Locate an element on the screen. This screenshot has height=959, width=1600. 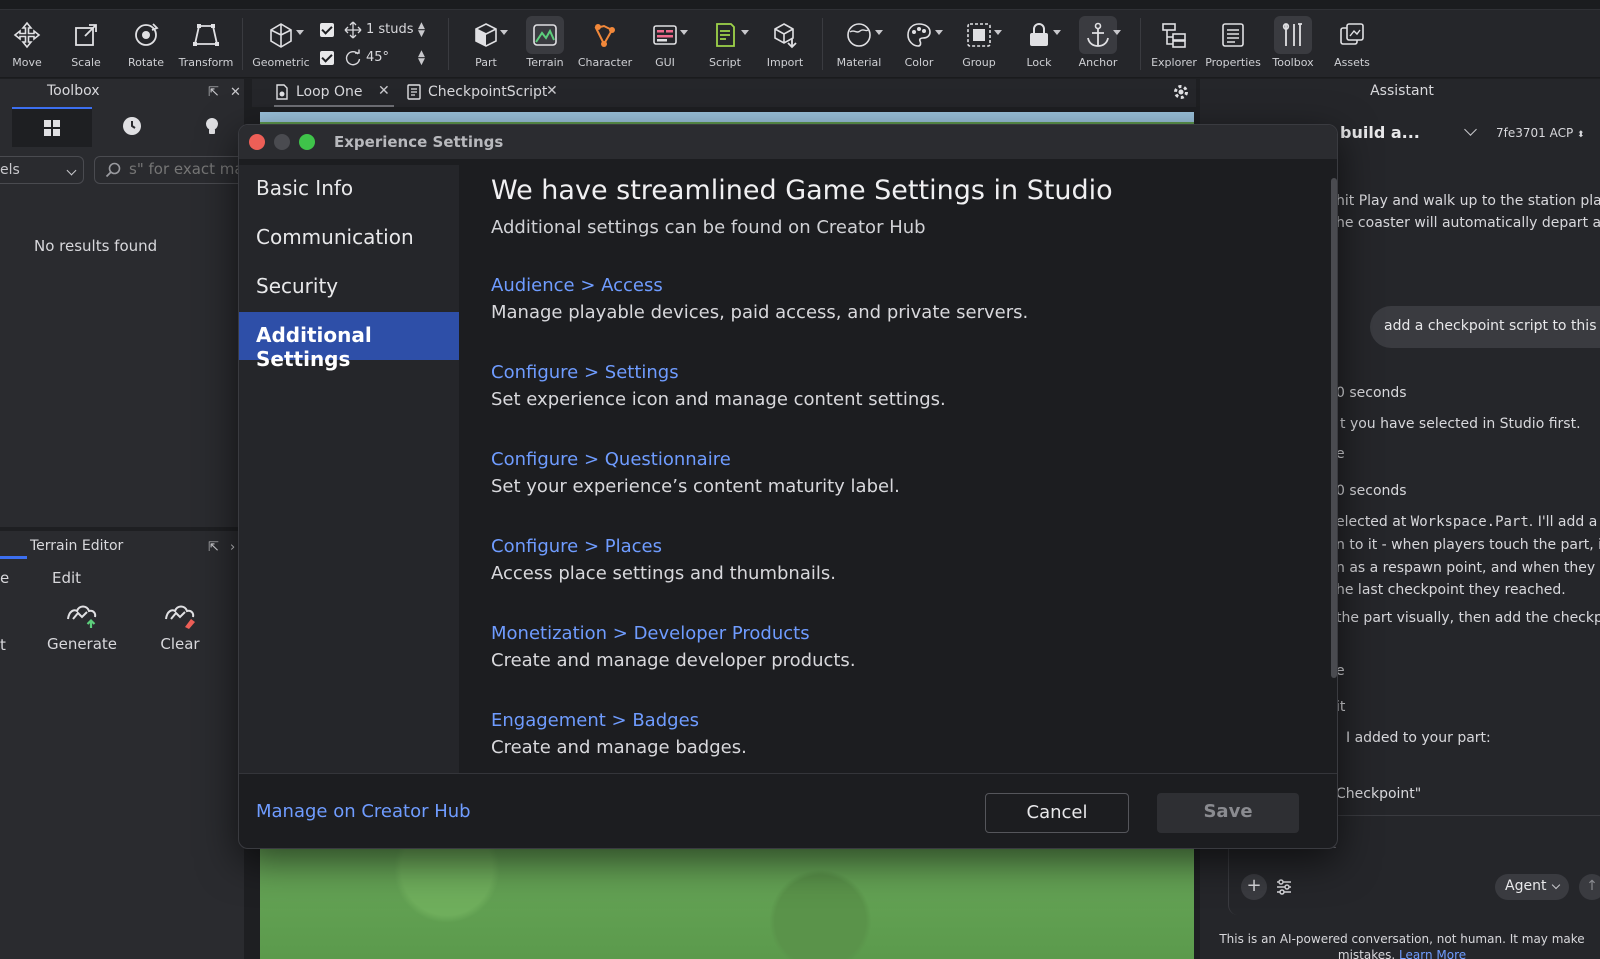
move-snap-control: 1 studs ▲ ▼ is located at coordinates (374, 30).